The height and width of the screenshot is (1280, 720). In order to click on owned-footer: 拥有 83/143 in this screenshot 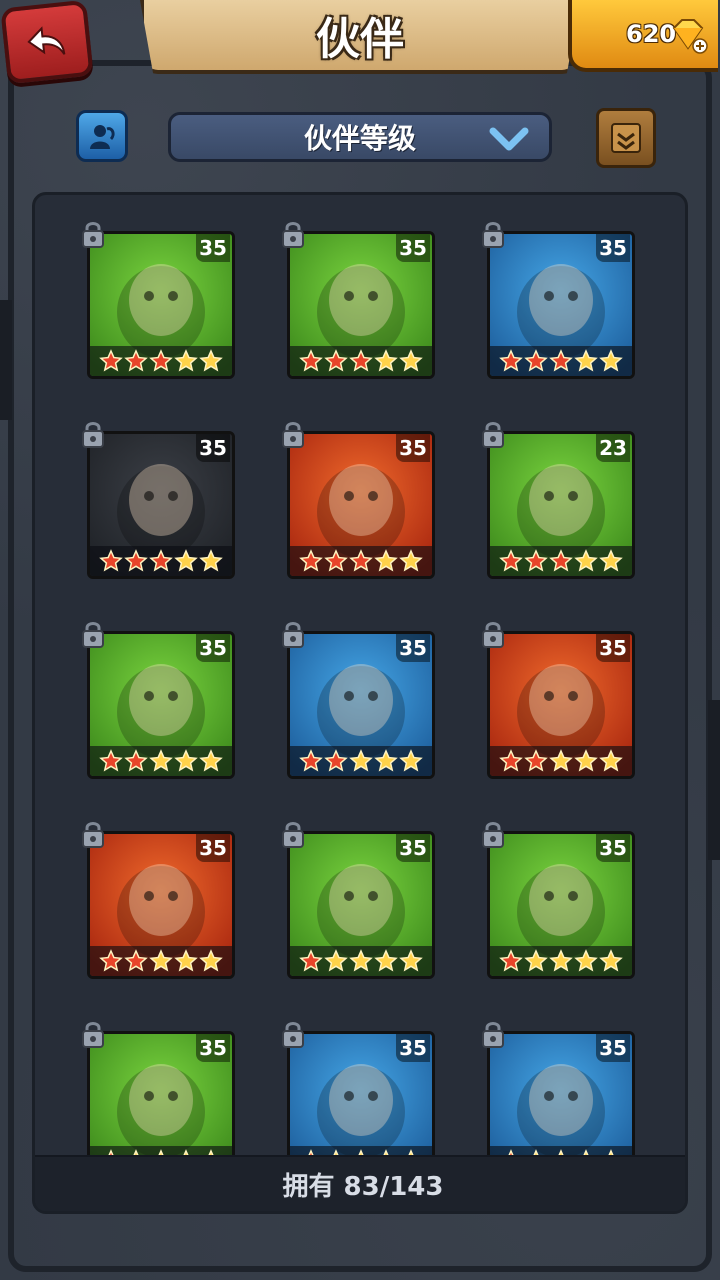, I will do `click(360, 1183)`.